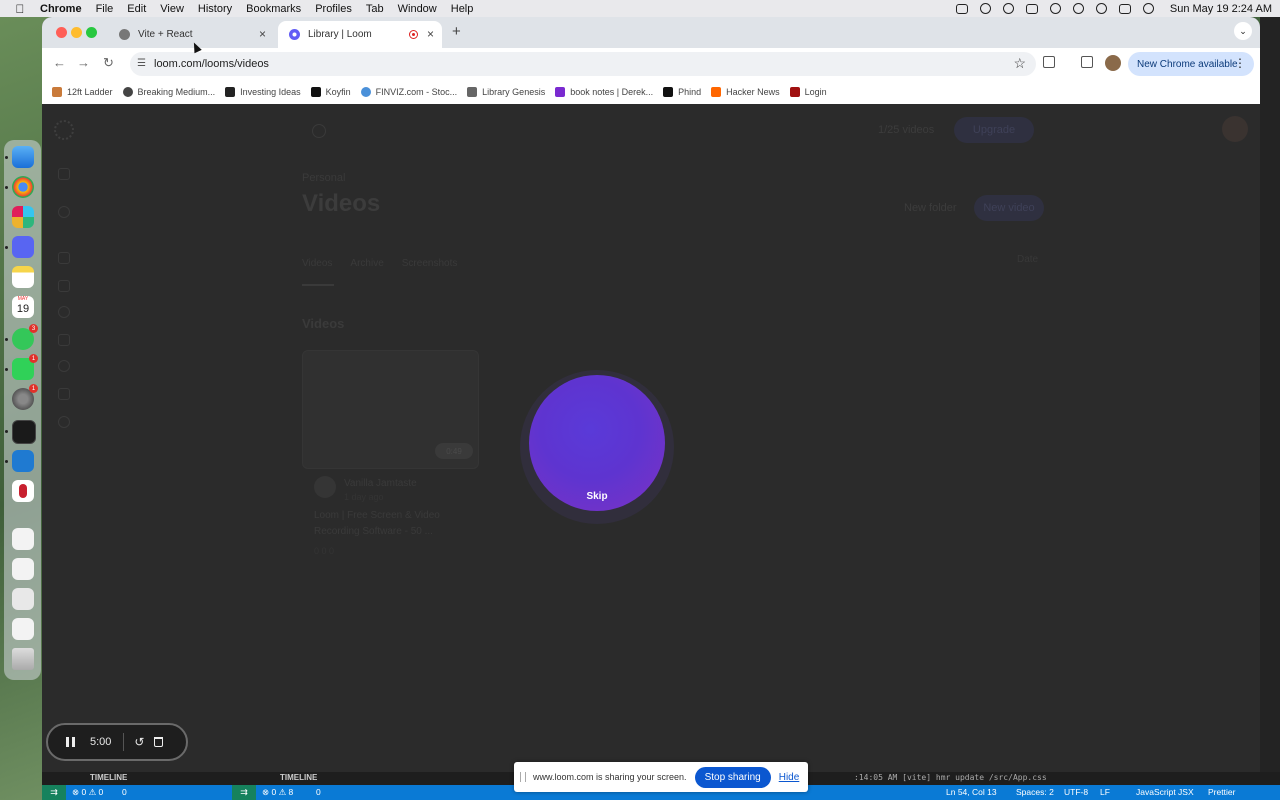 Image resolution: width=1280 pixels, height=800 pixels. What do you see at coordinates (745, 91) in the screenshot?
I see `bookmark-hacker-news: Hacker News` at bounding box center [745, 91].